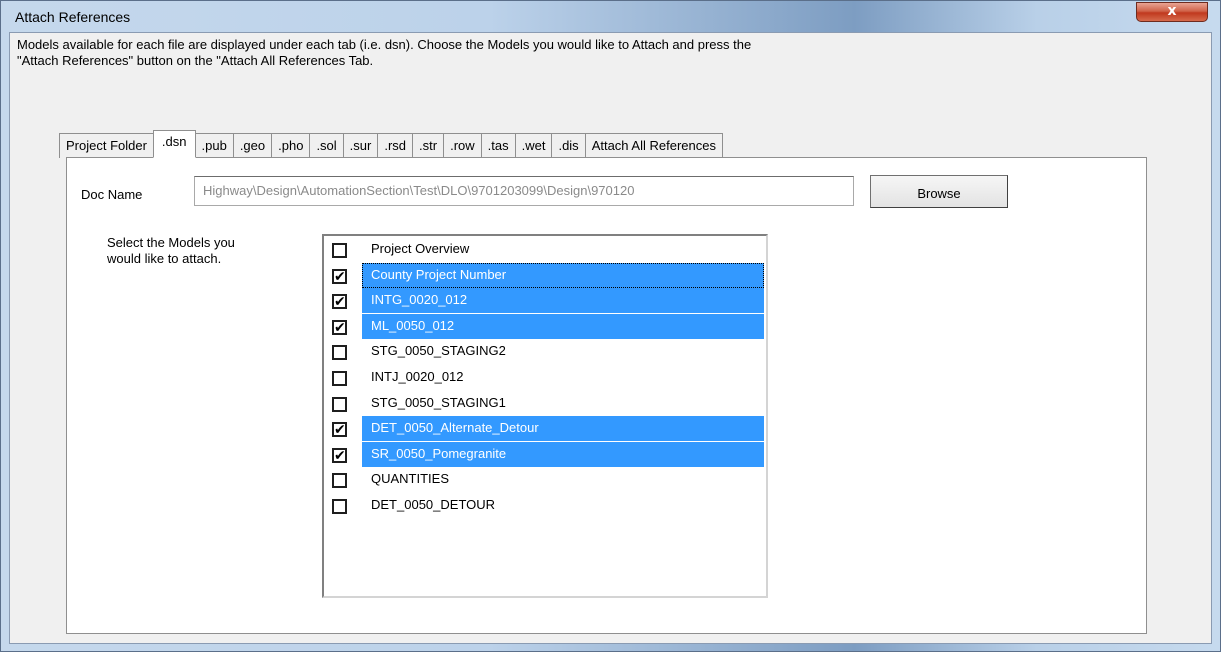 The image size is (1221, 652). I want to click on model-label: DET_0050_DETOUR, so click(433, 504).